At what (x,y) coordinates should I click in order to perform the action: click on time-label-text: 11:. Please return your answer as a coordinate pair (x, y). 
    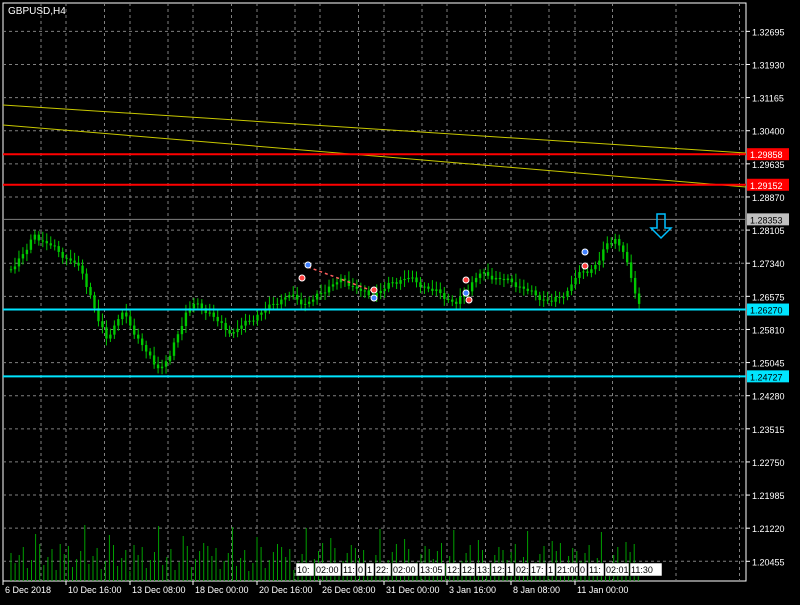
    Looking at the image, I should click on (349, 570).